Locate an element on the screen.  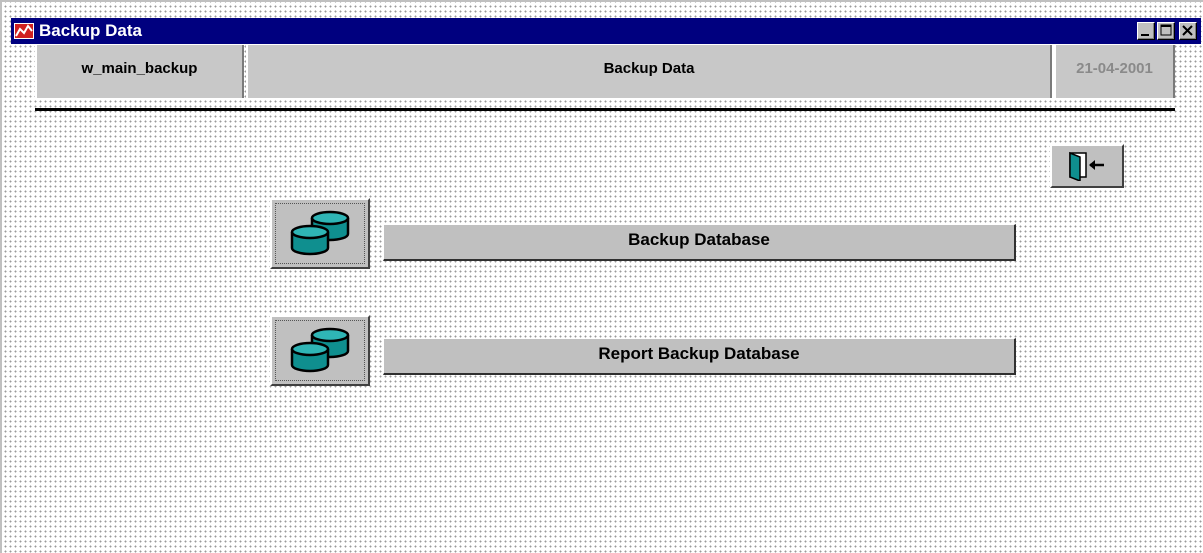
window-title: Backup Data is located at coordinates (90, 30).